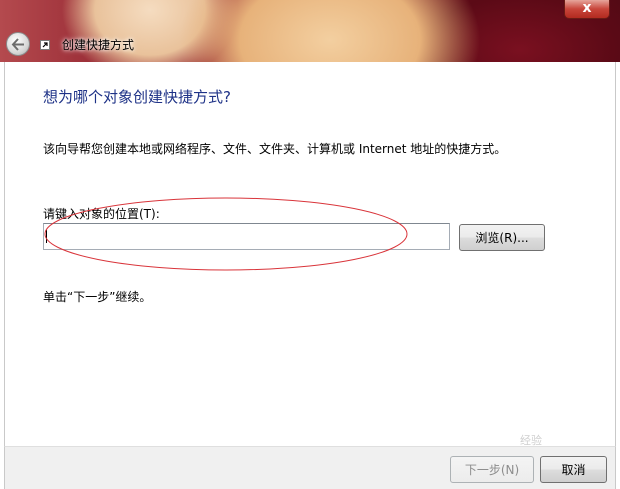 This screenshot has height=489, width=620. I want to click on location-input, so click(246, 236).